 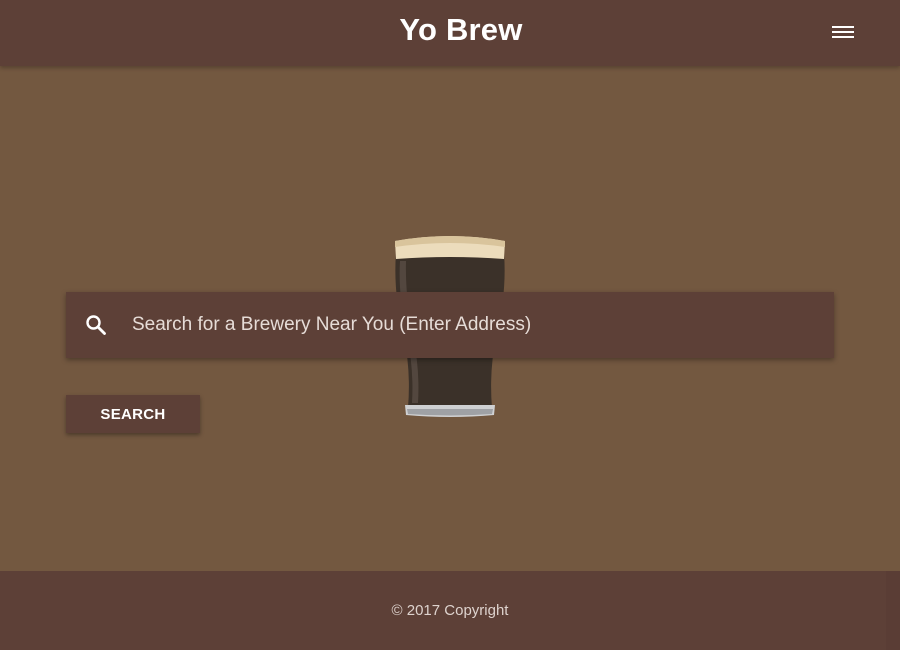 What do you see at coordinates (477, 325) in the screenshot?
I see `address-search-input` at bounding box center [477, 325].